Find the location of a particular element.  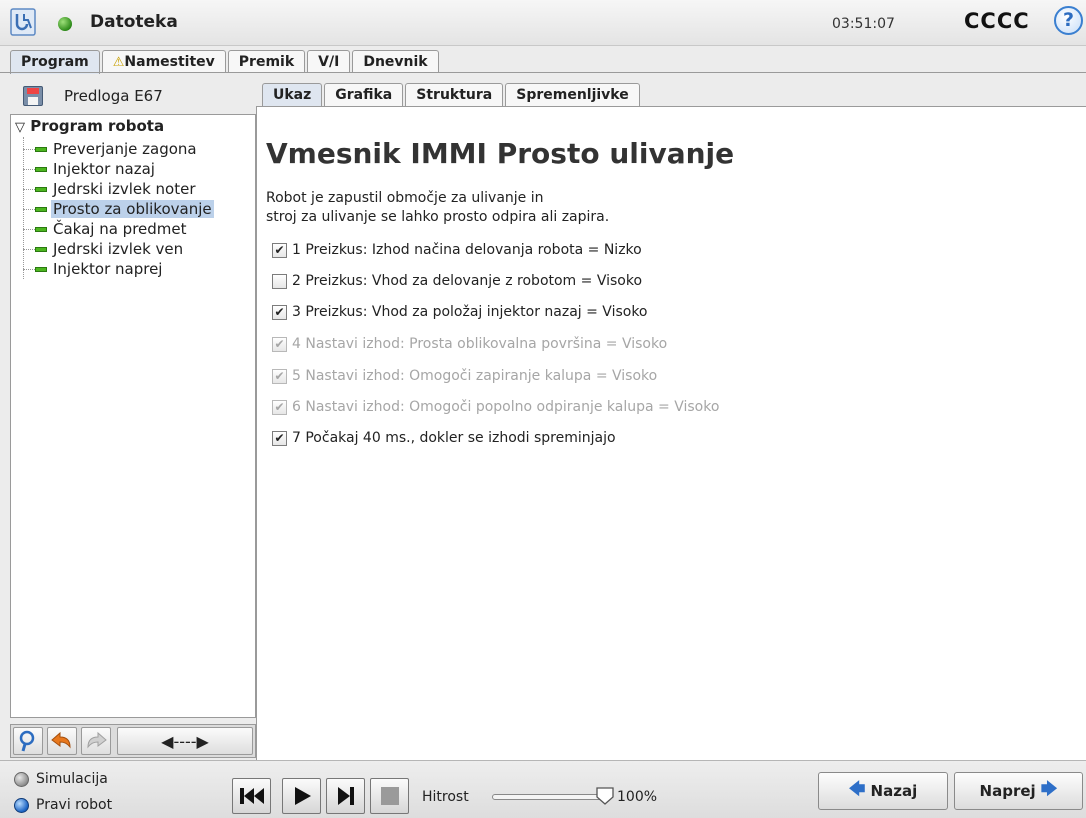

tab-label: Premik is located at coordinates (266, 62).